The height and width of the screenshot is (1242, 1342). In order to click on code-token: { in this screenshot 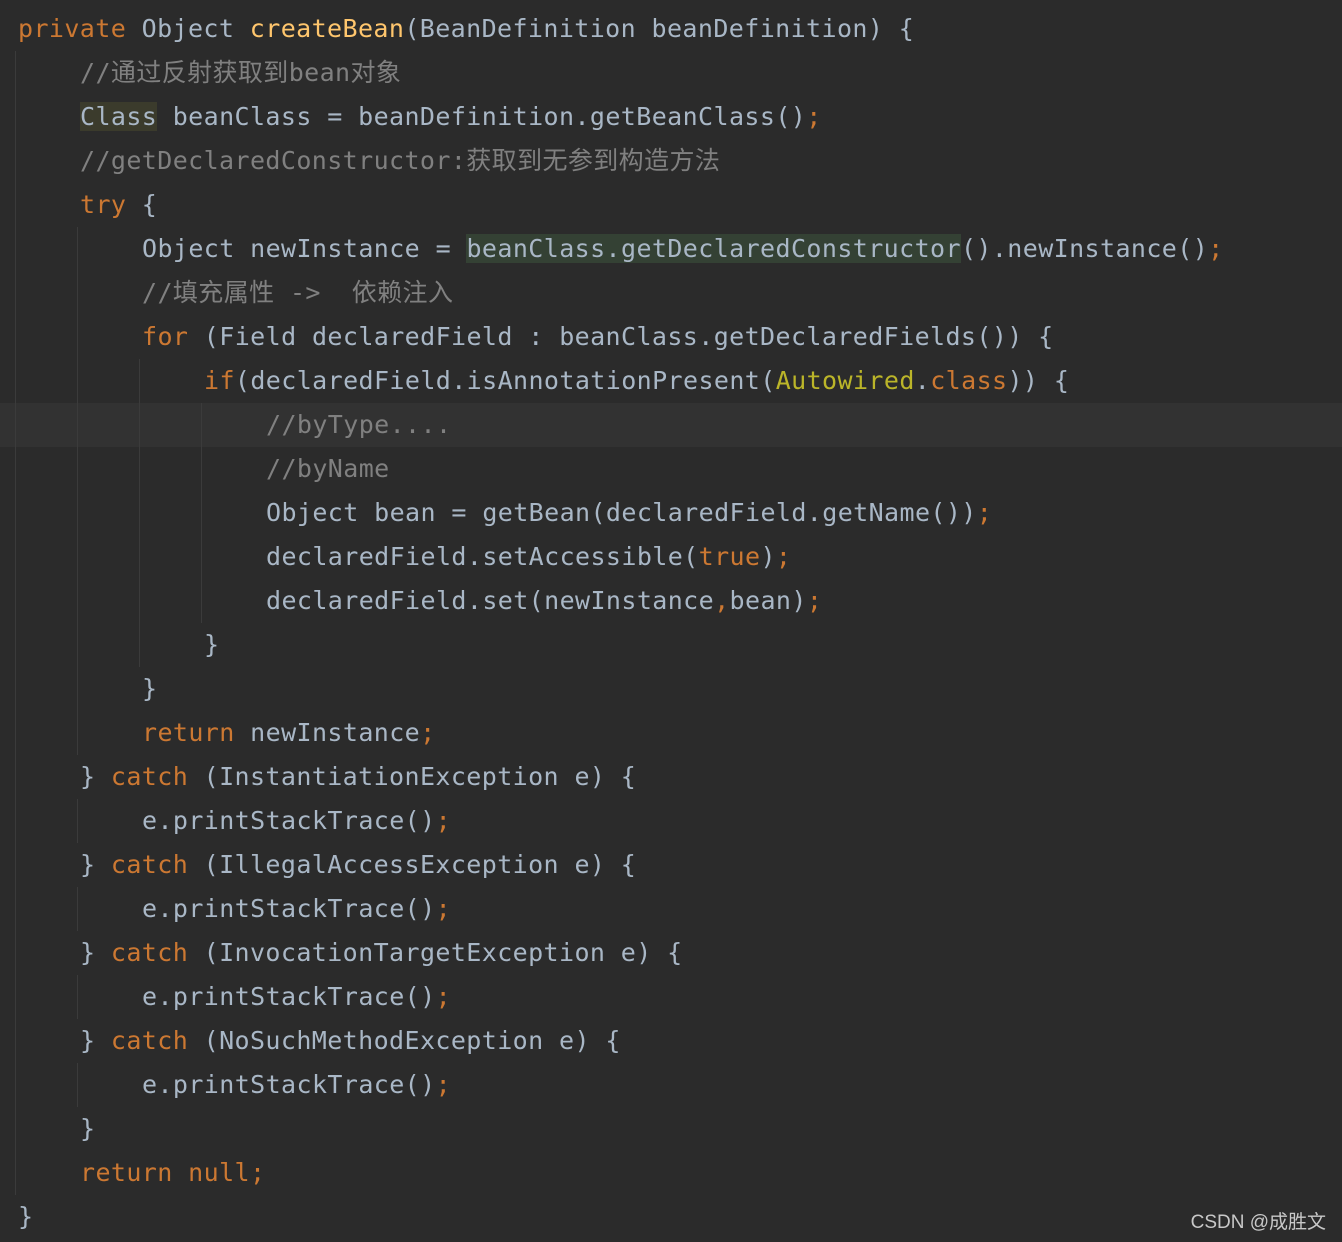, I will do `click(142, 204)`.